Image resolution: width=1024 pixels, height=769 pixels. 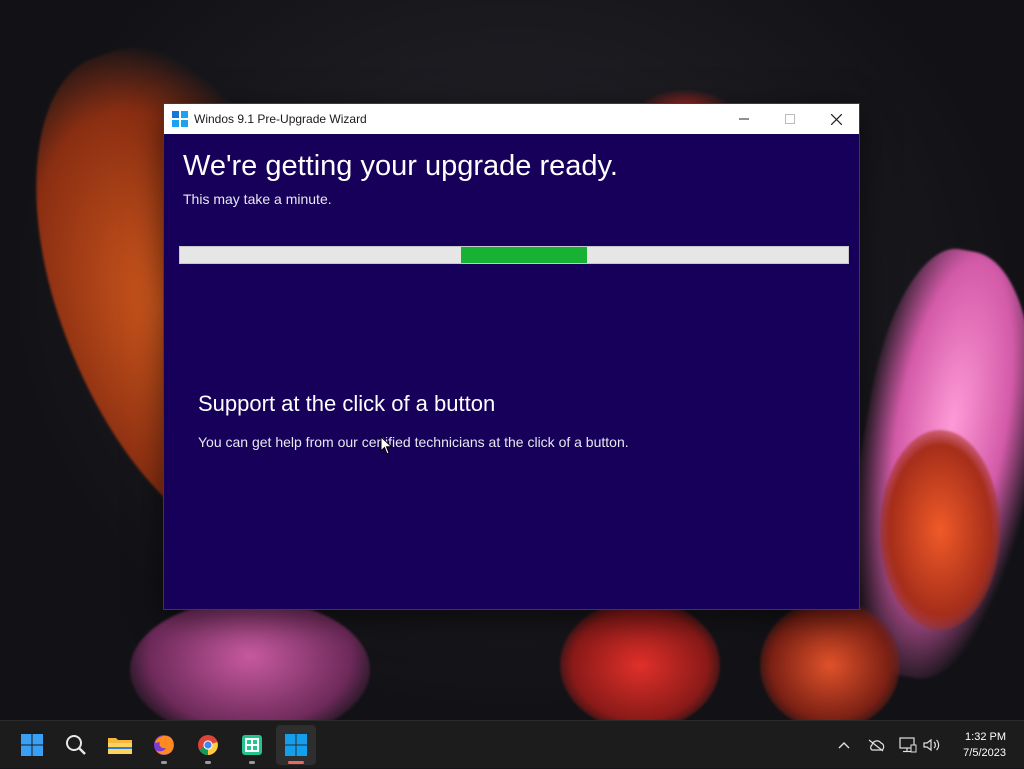 I want to click on taskbar: 1:32 PM 7/5/2023, so click(x=512, y=744).